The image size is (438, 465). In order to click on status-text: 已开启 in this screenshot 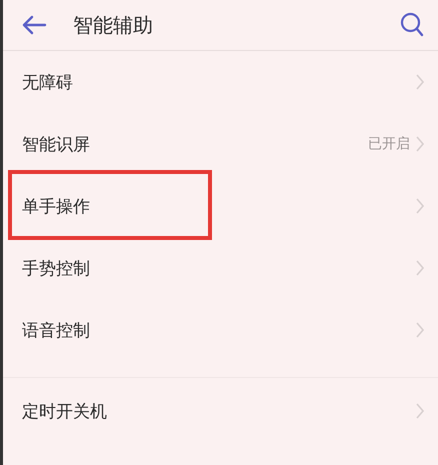, I will do `click(389, 144)`.